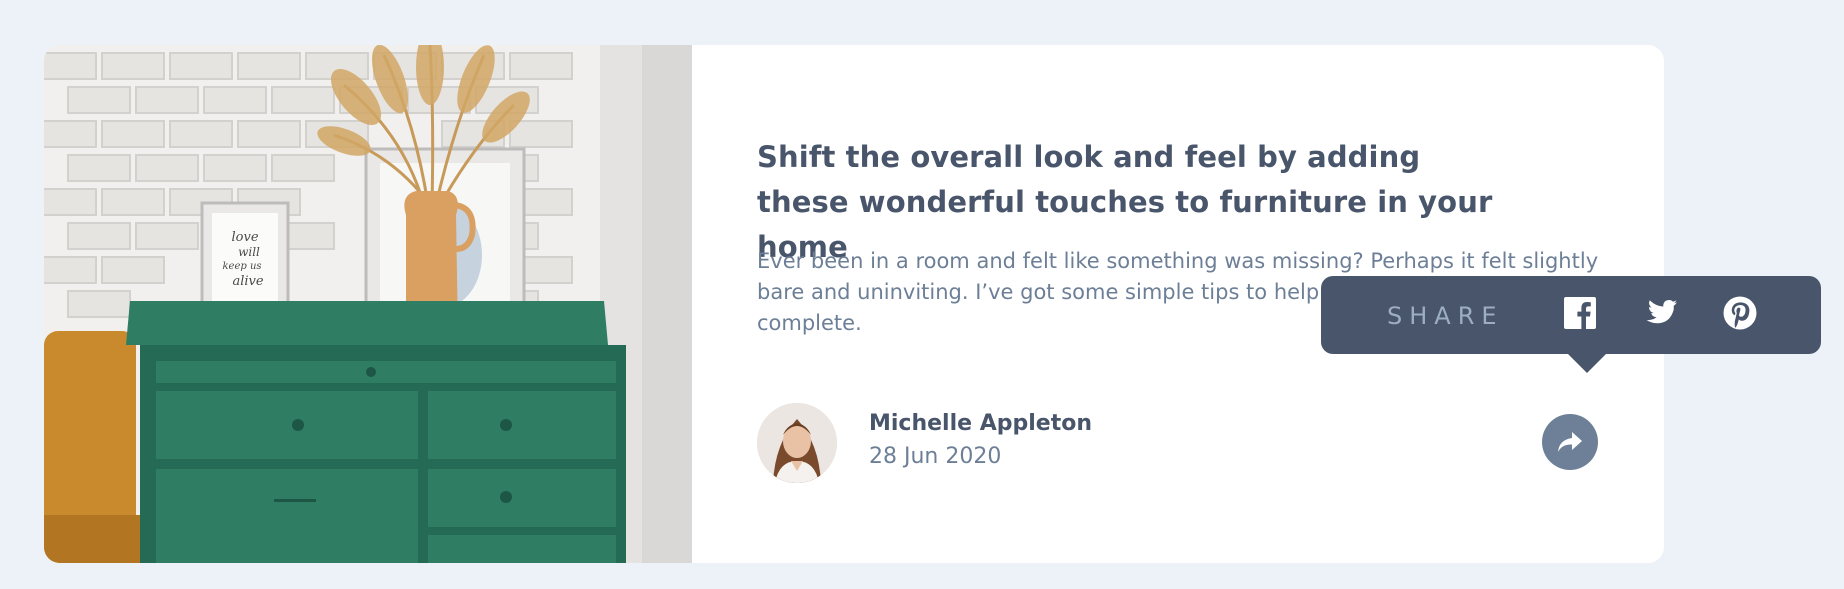 The height and width of the screenshot is (589, 1844). What do you see at coordinates (247, 281) in the screenshot?
I see `svg-text: alive` at bounding box center [247, 281].